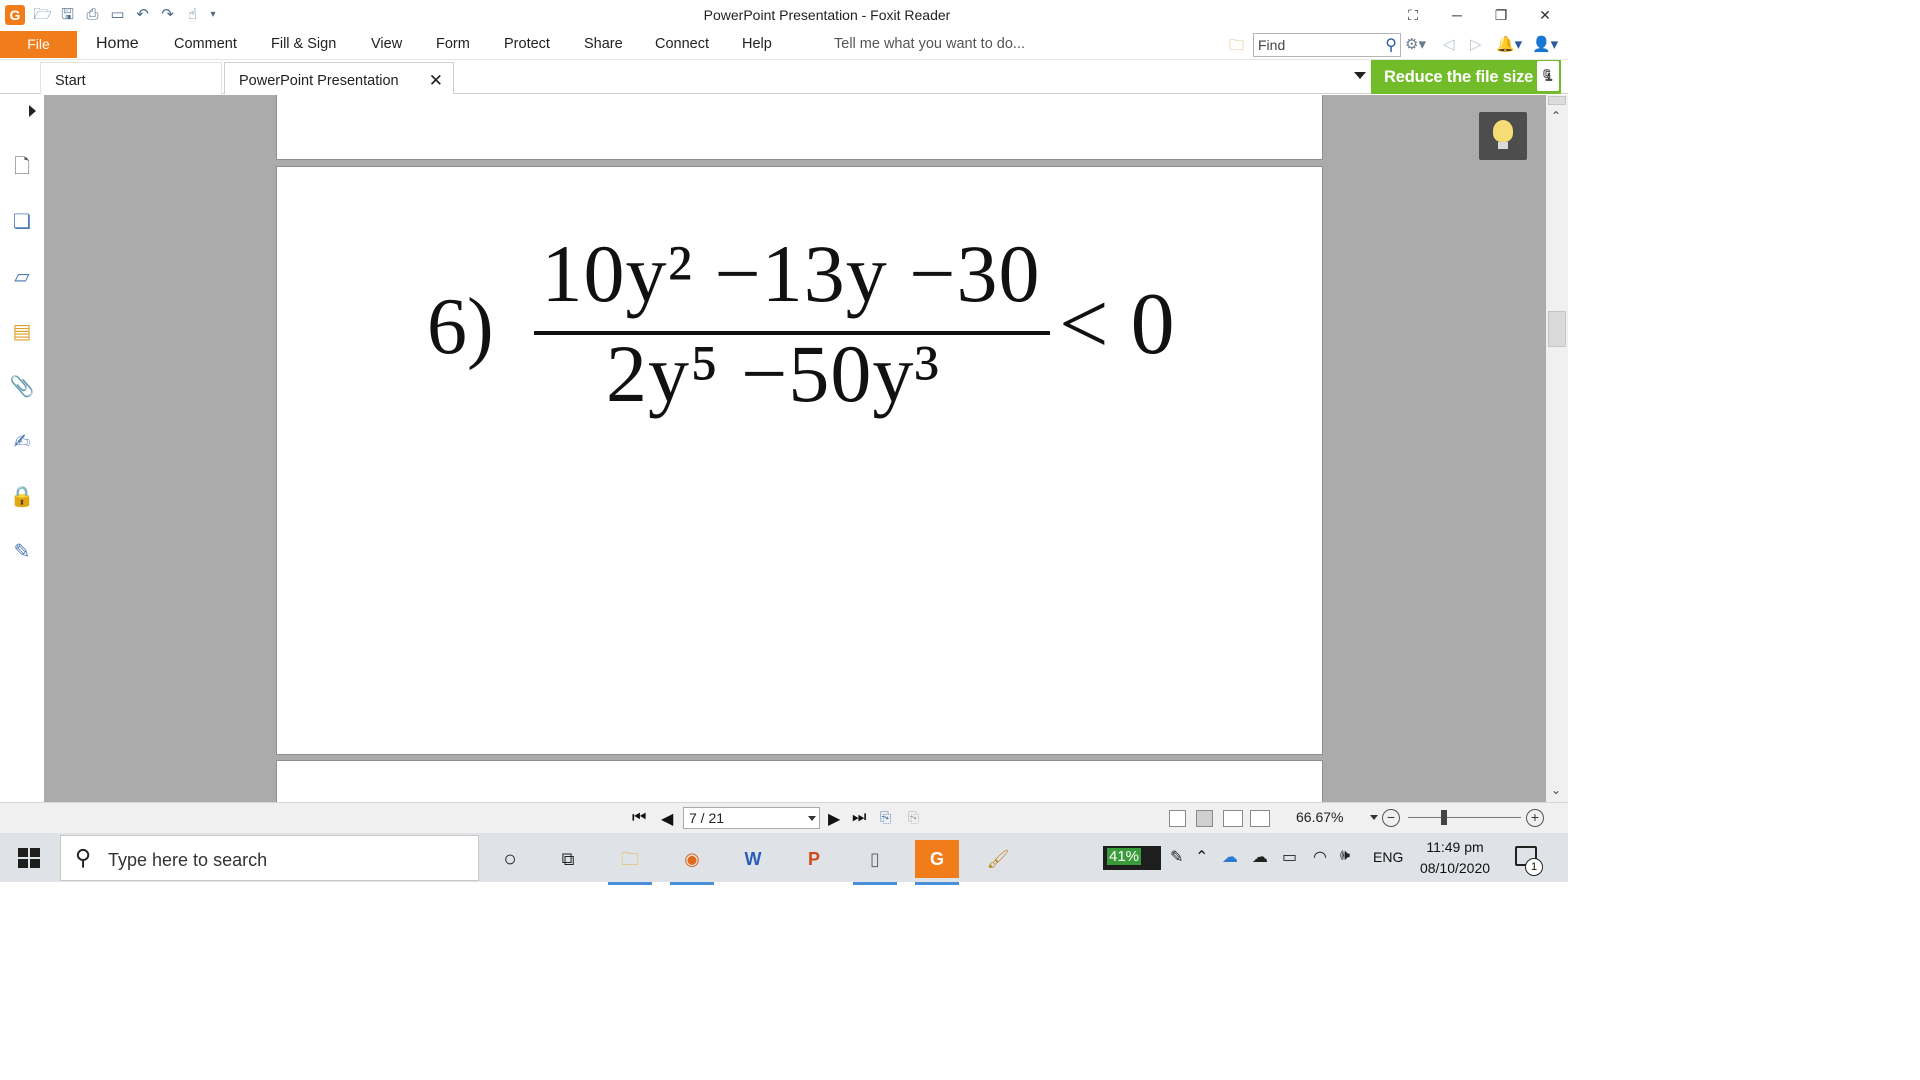  I want to click on security-lock-icon: 🔒, so click(22, 497).